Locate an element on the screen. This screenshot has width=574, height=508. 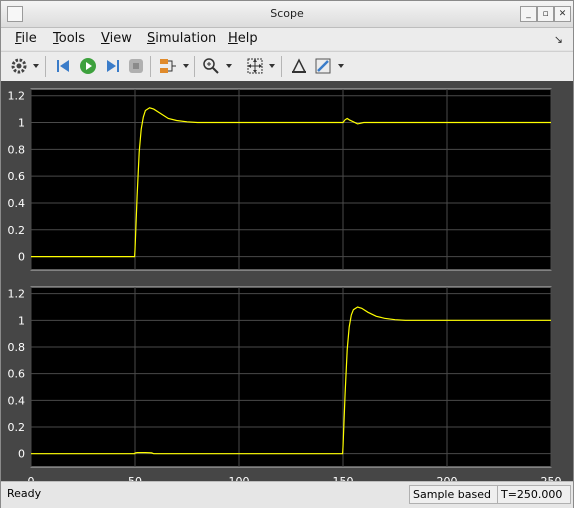
highlight-block-icon is located at coordinates (299, 66).